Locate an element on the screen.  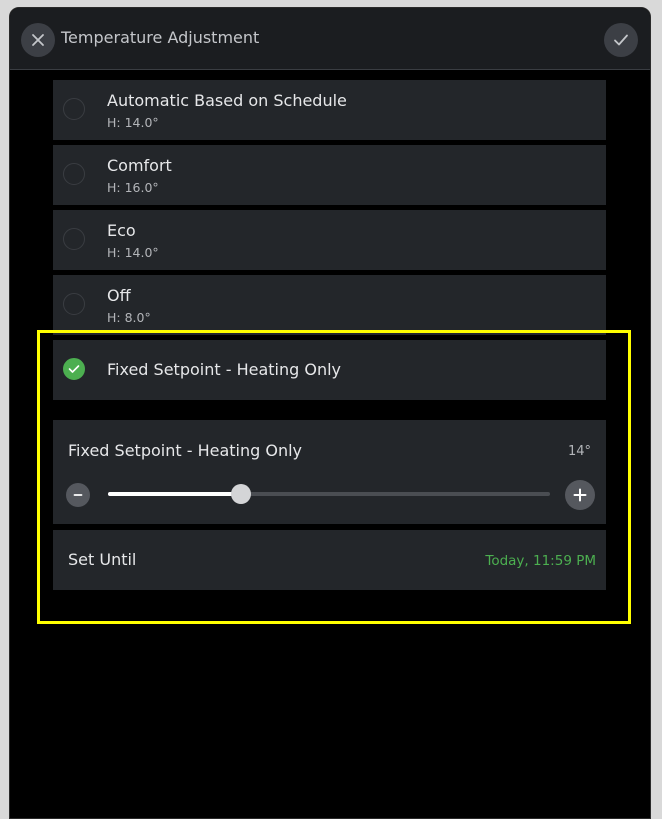
mode-option-off: Off H: 8.0° is located at coordinates (329, 305).